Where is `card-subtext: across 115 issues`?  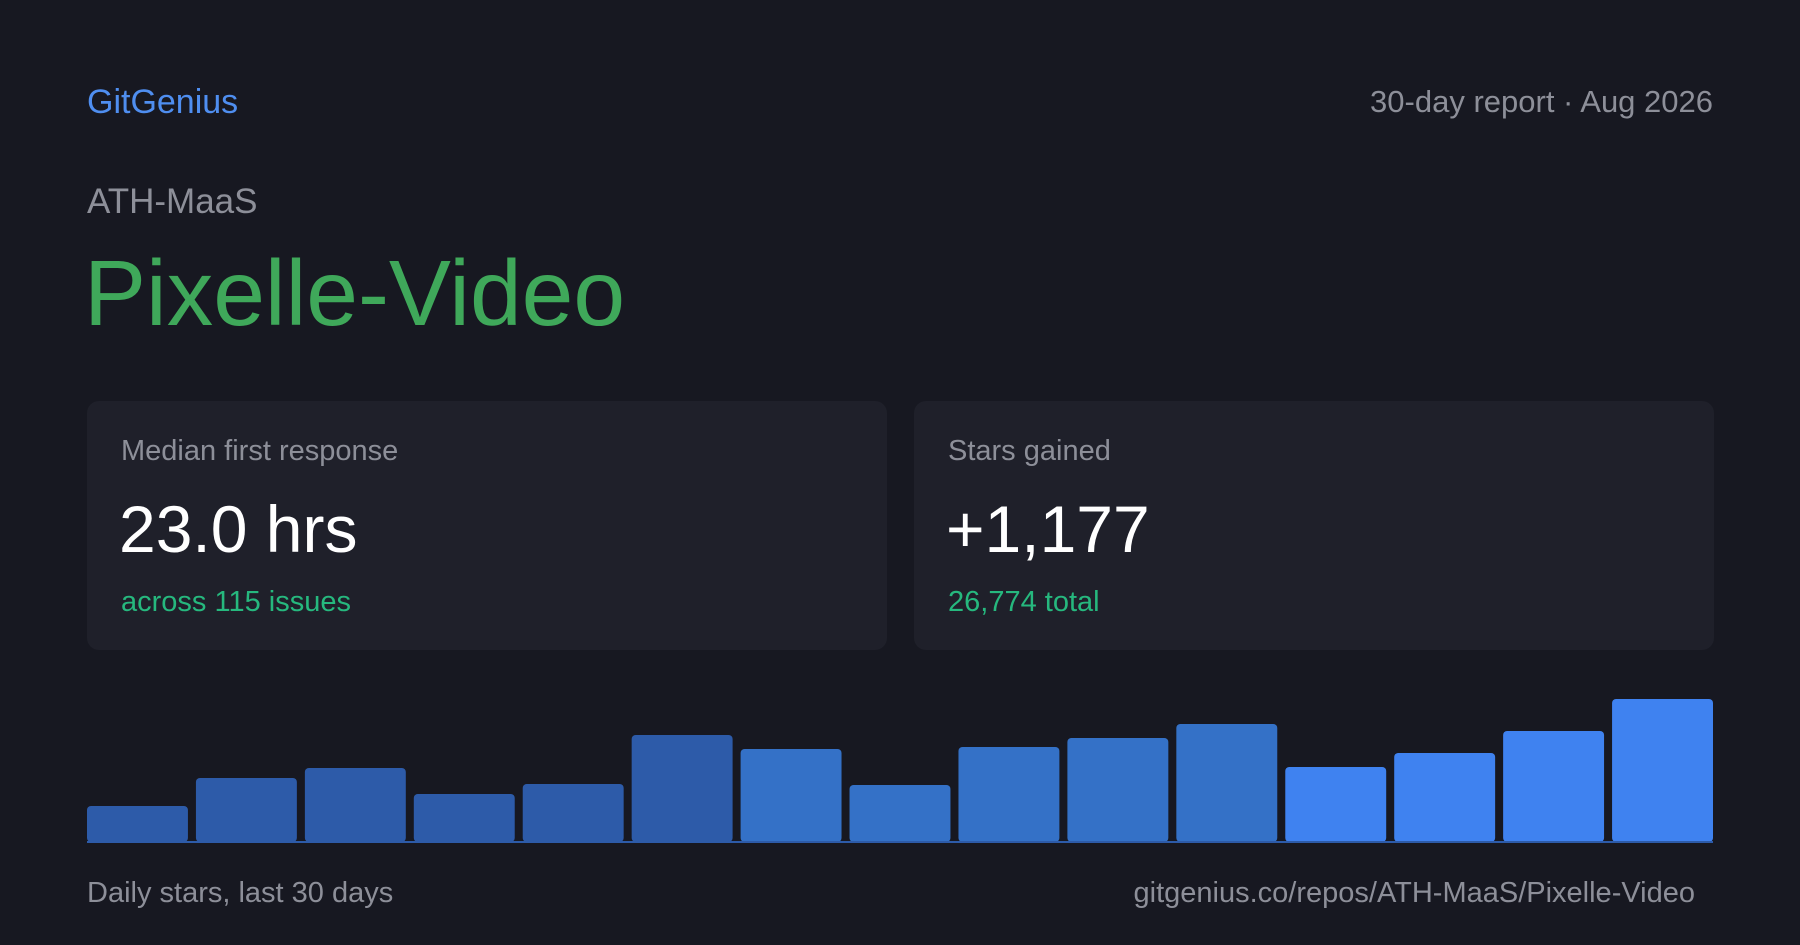 card-subtext: across 115 issues is located at coordinates (236, 602).